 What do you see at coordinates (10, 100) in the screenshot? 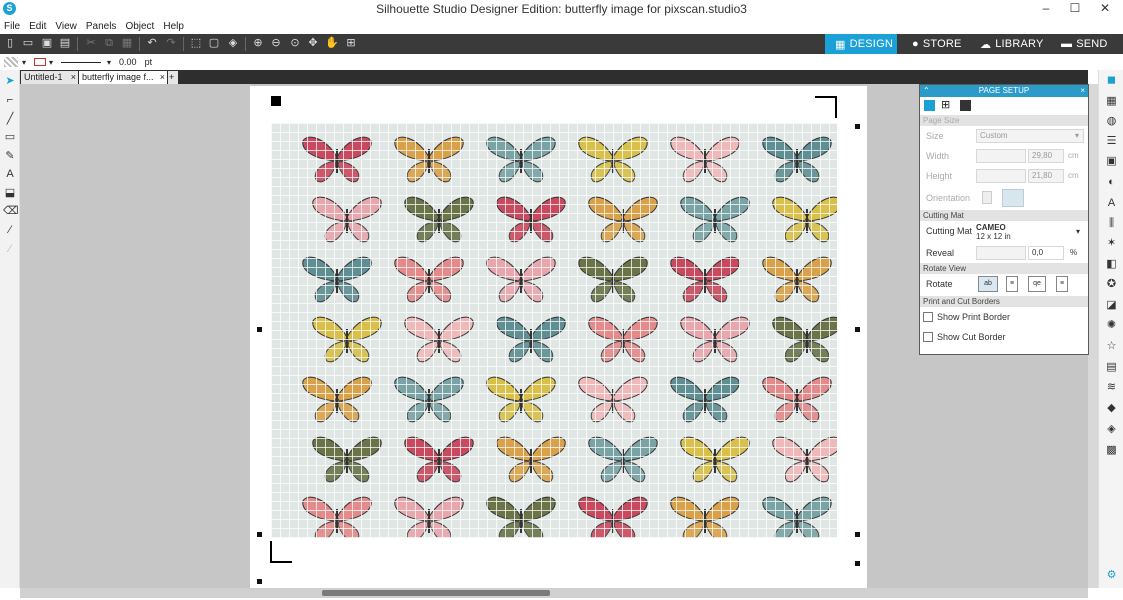
I see `point-edit-icon: ⌐` at bounding box center [10, 100].